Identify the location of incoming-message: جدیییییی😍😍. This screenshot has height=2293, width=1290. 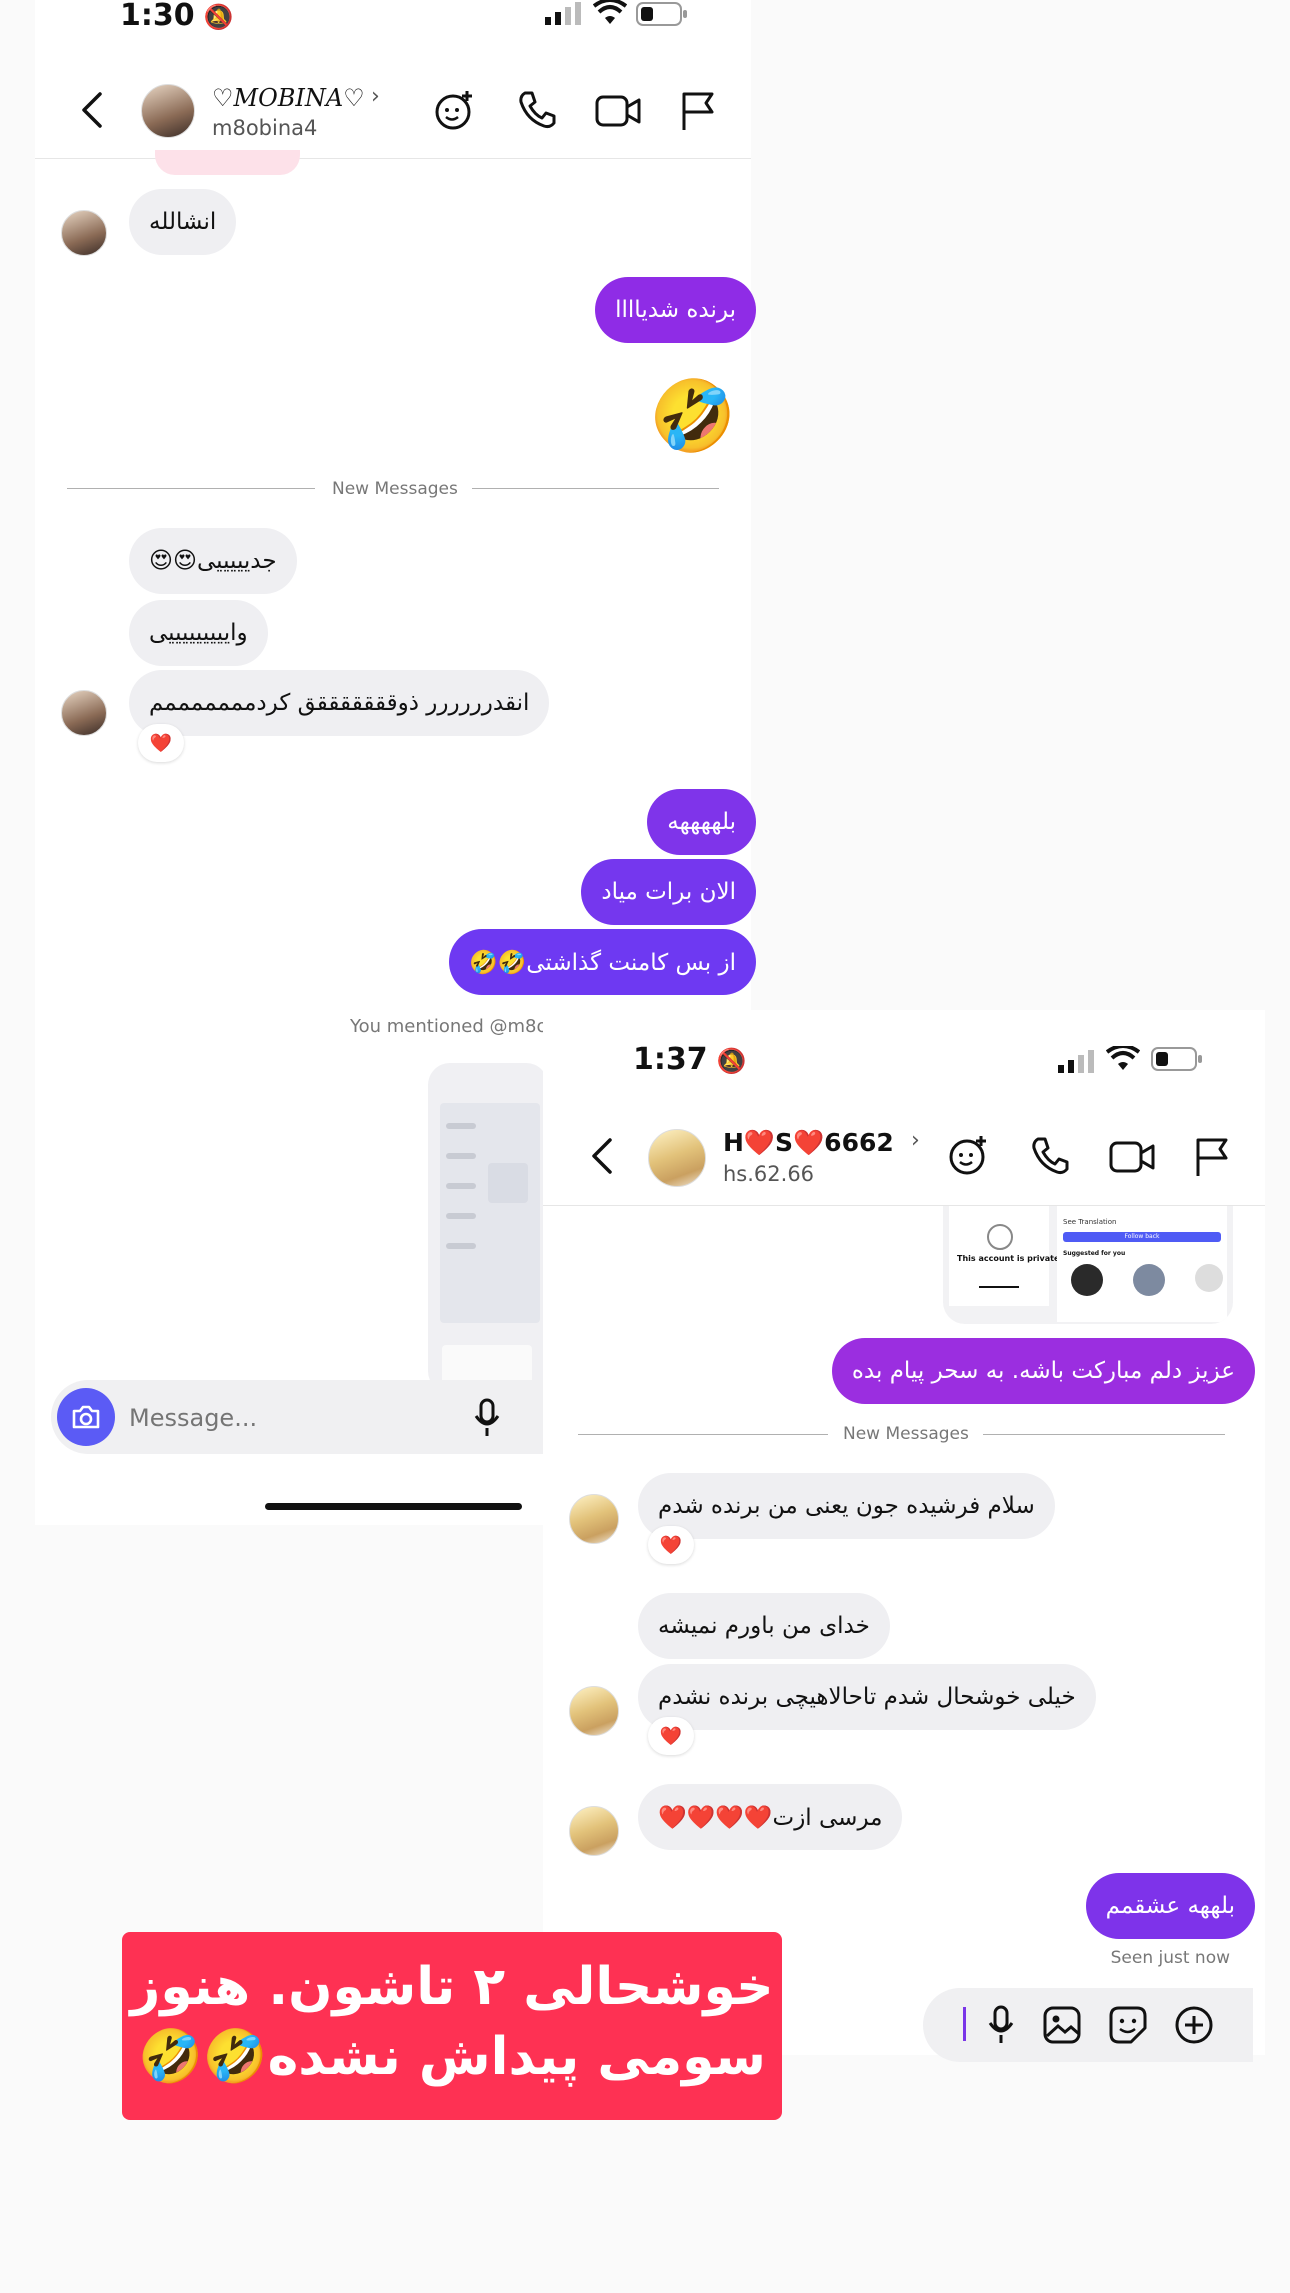
(213, 561).